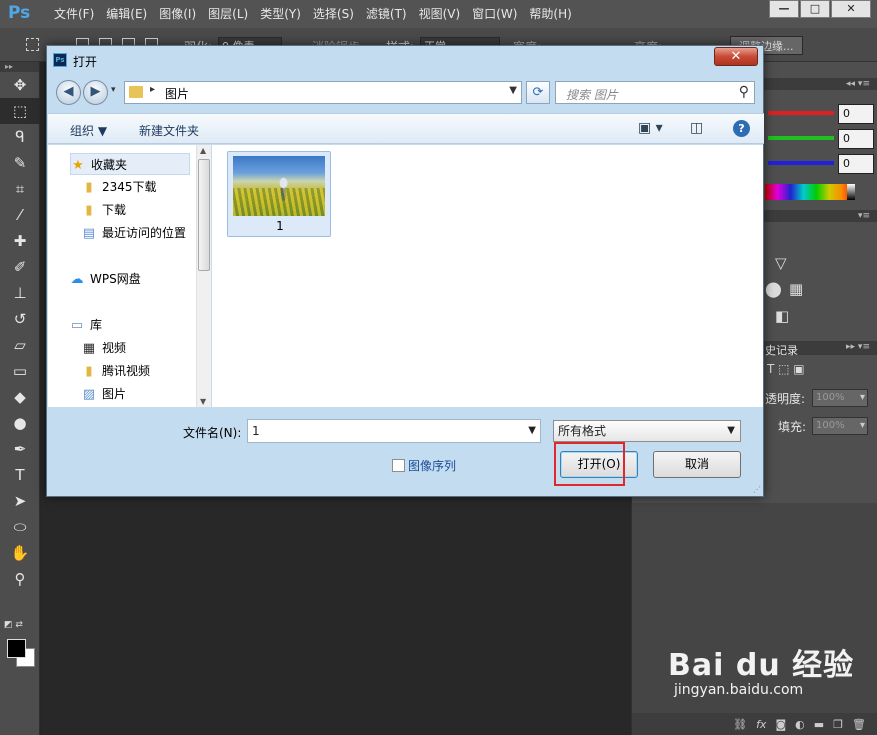 Image resolution: width=877 pixels, height=735 pixels. Describe the element at coordinates (781, 350) in the screenshot. I see `history-tab: 史记录` at that location.